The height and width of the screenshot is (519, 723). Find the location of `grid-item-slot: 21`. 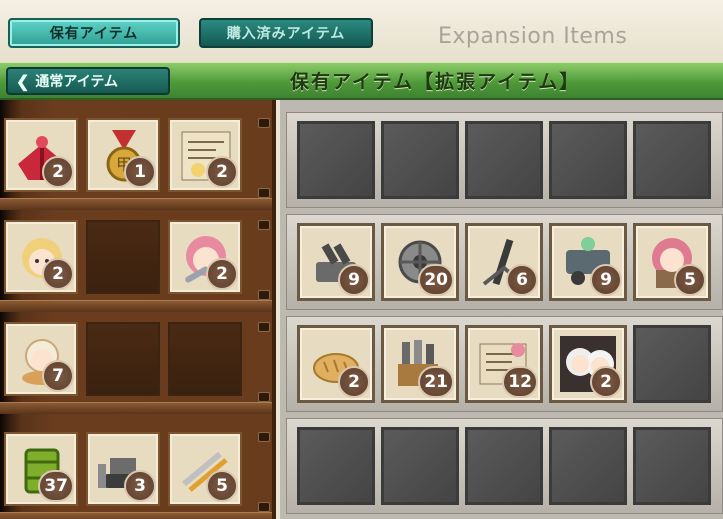

grid-item-slot: 21 is located at coordinates (420, 364).